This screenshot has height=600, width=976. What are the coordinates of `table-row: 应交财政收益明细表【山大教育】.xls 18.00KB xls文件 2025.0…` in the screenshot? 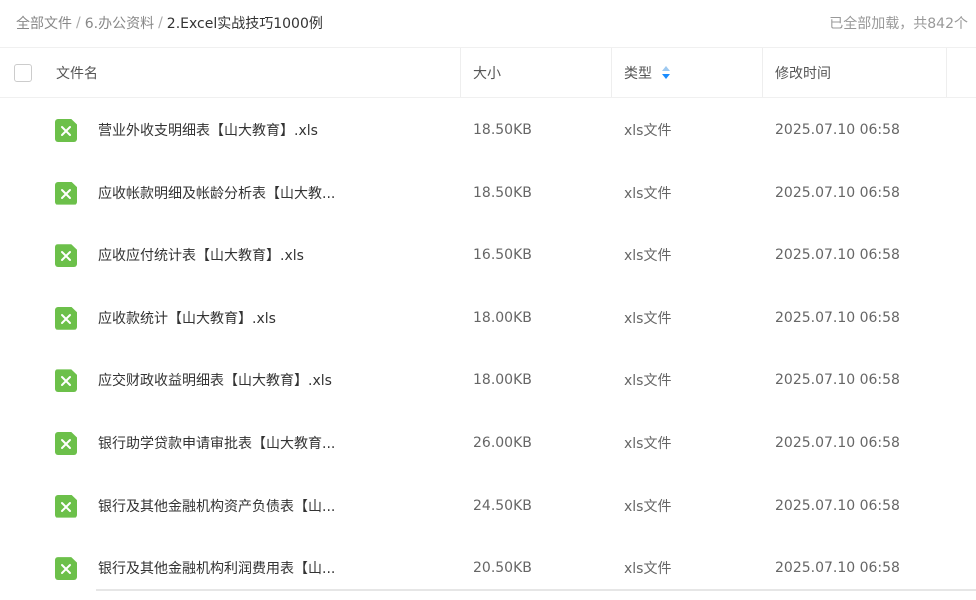 It's located at (488, 380).